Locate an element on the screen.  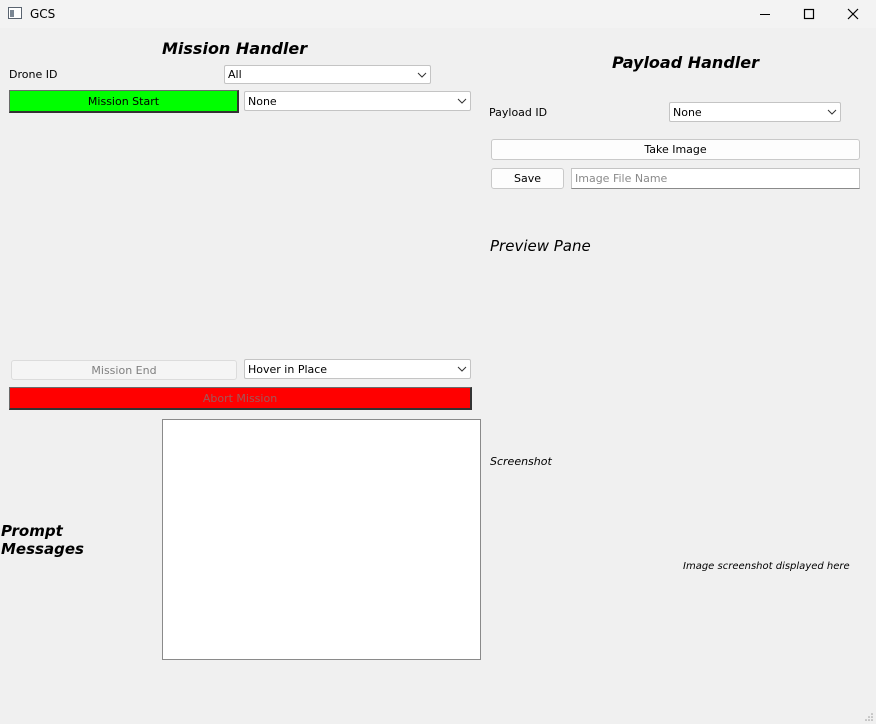
prompt-messages-label: Prompt Messages is located at coordinates (42, 540).